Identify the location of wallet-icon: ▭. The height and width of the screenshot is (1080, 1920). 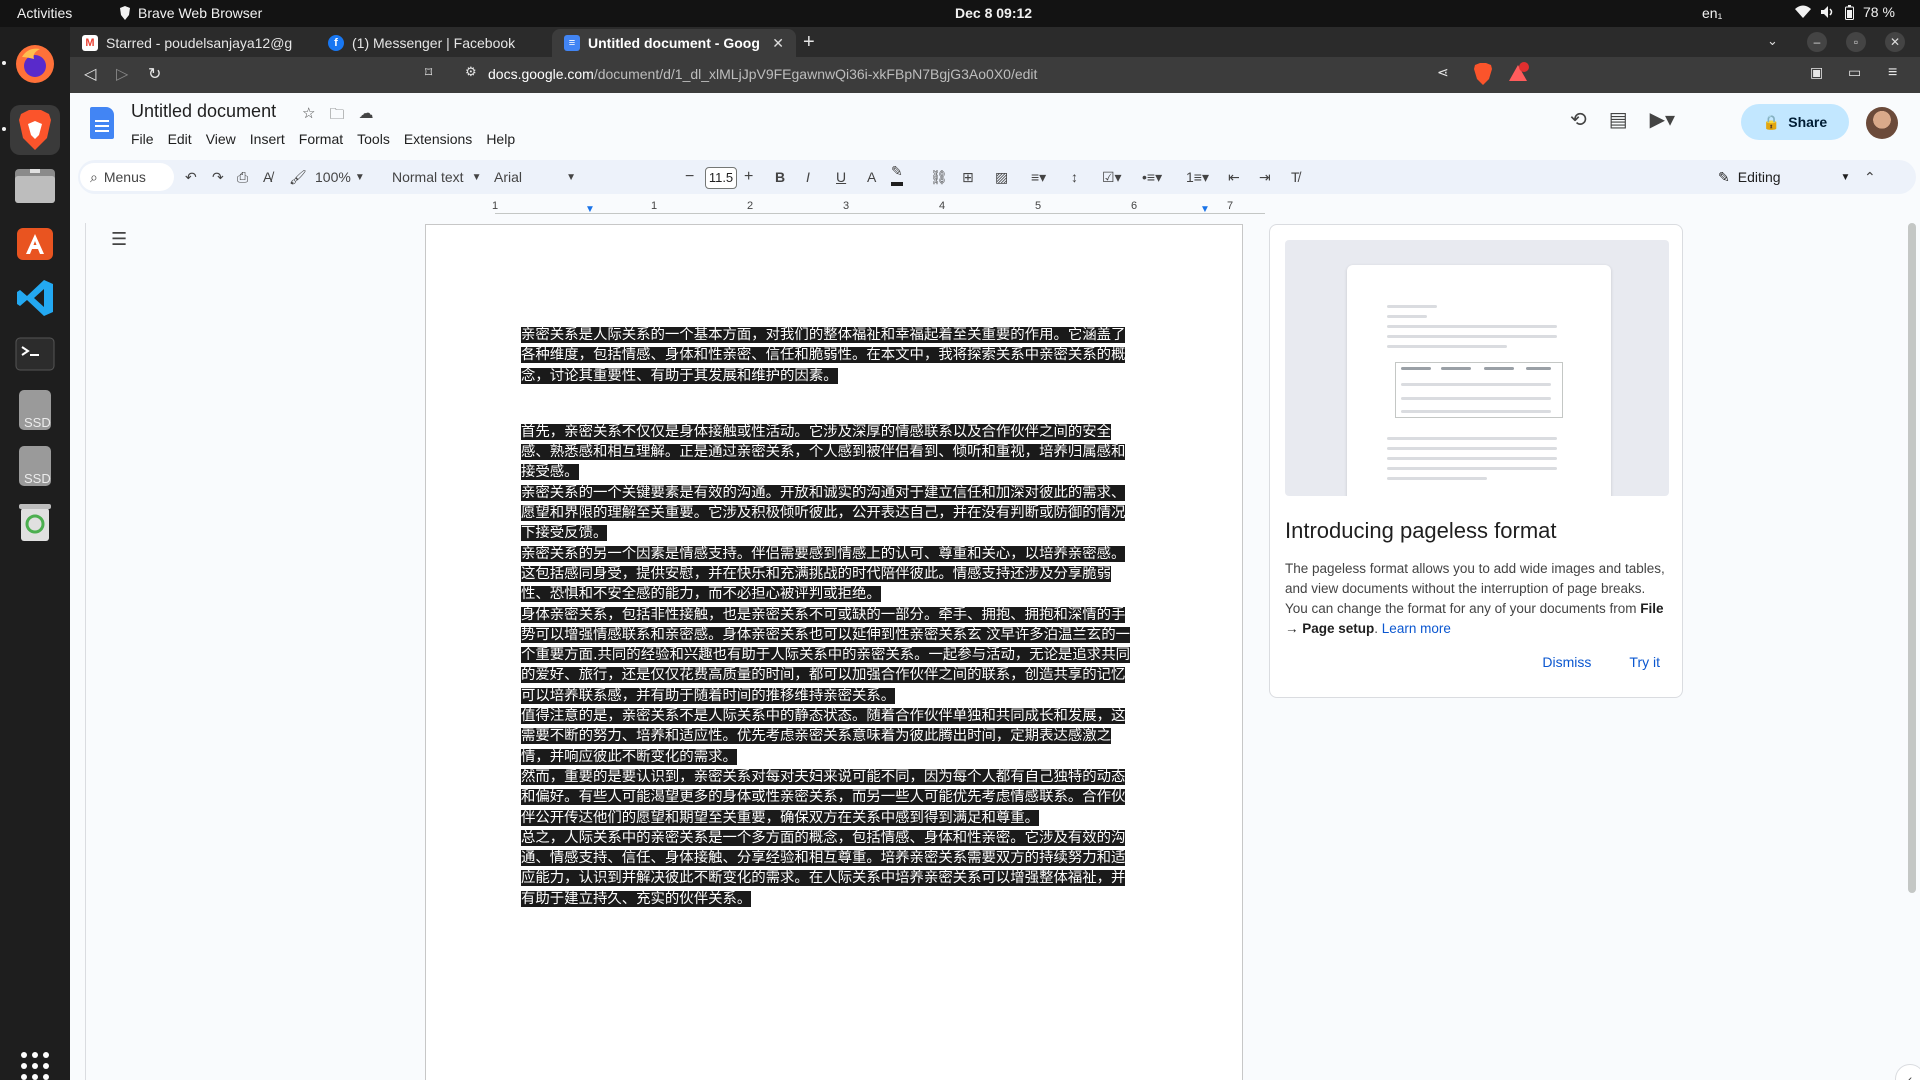
(1854, 72).